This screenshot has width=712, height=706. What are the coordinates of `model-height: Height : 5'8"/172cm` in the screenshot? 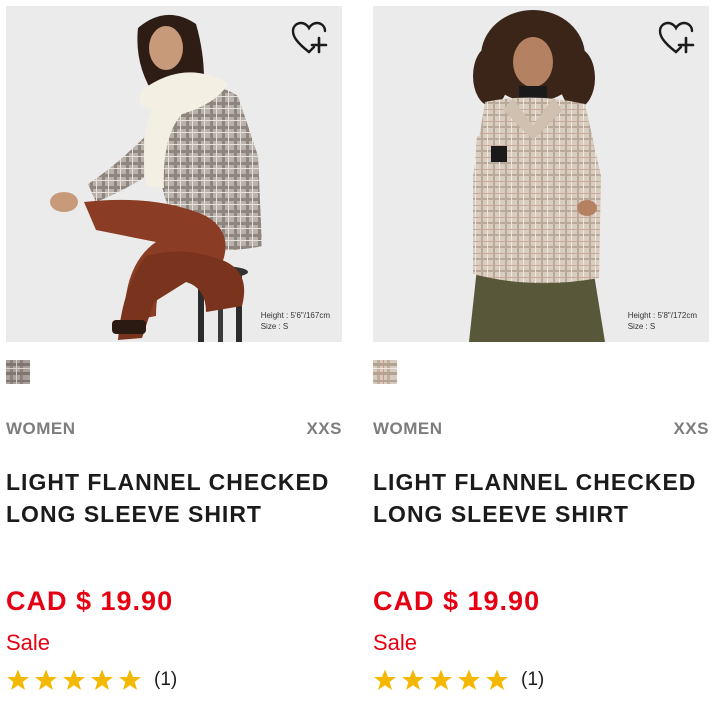 It's located at (662, 315).